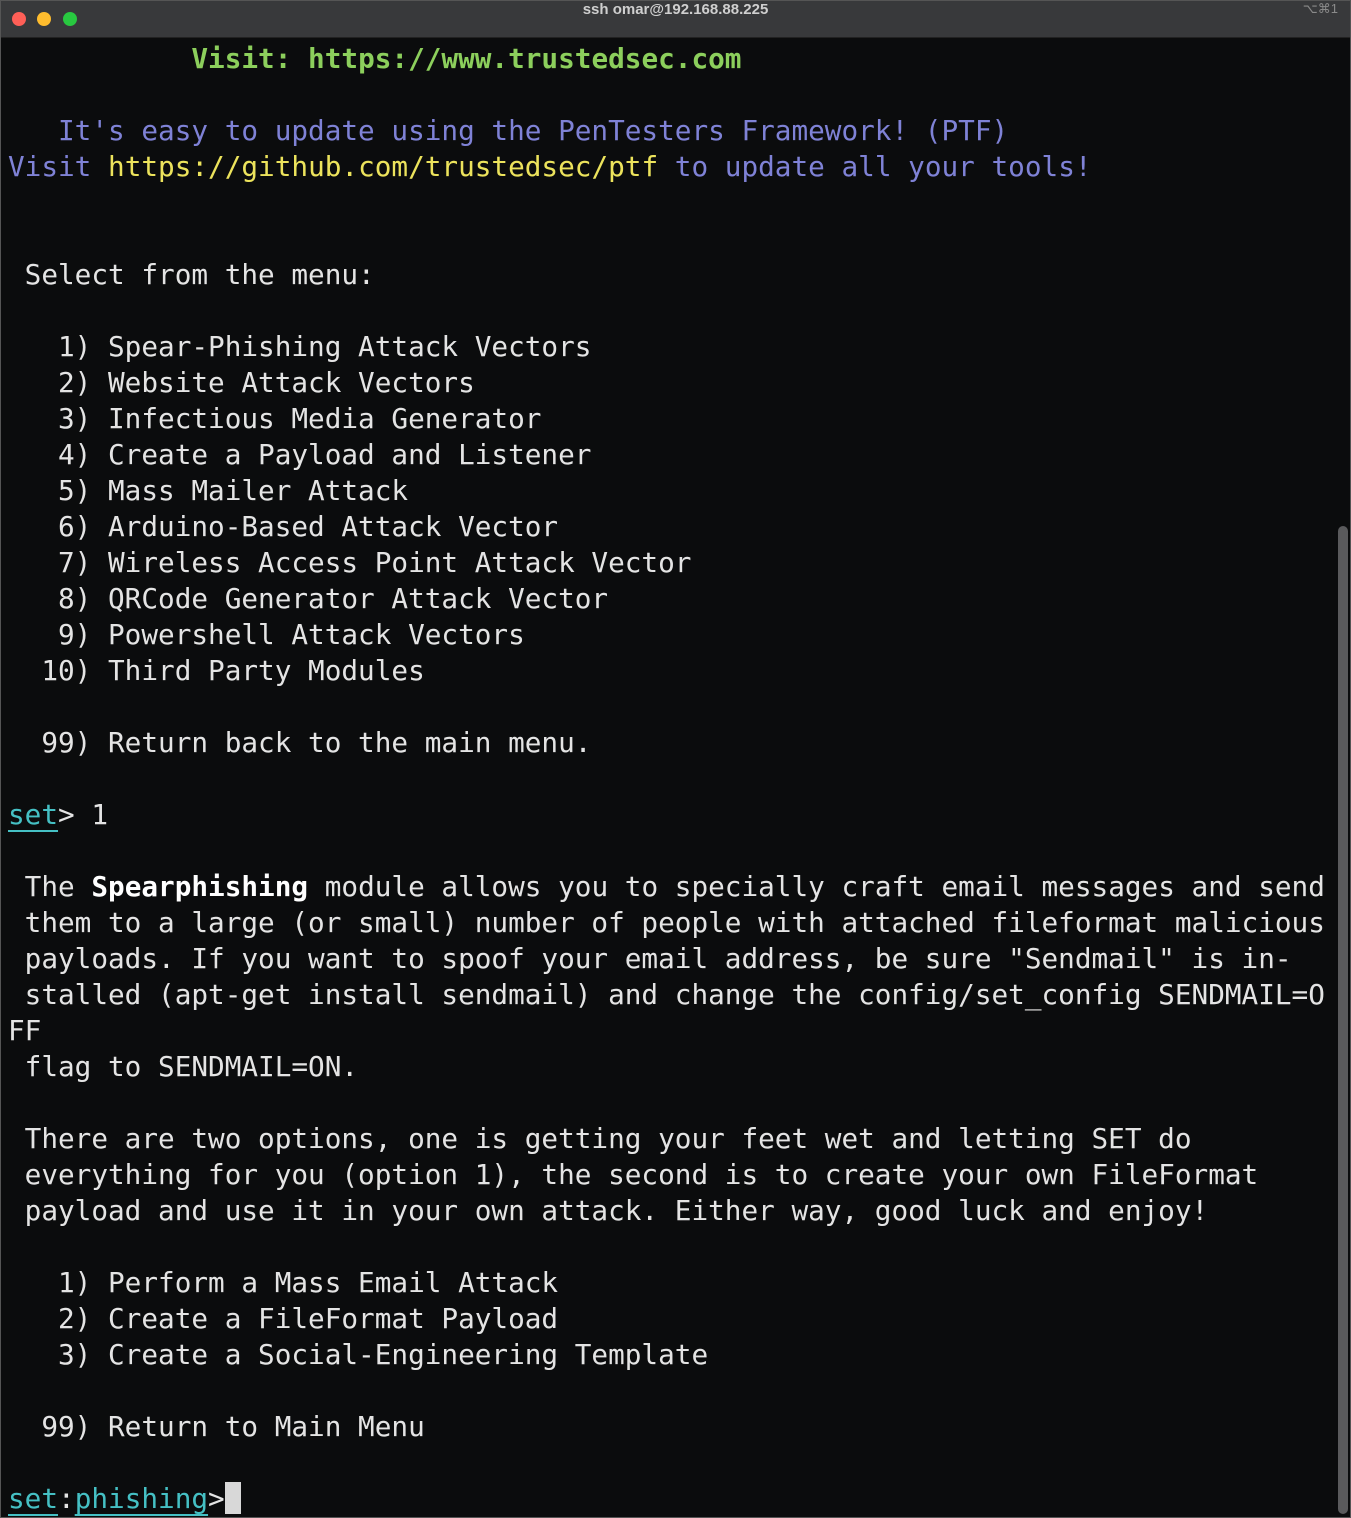 This screenshot has height=1518, width=1351. What do you see at coordinates (50, 886) in the screenshot?
I see `terminal-text: The` at bounding box center [50, 886].